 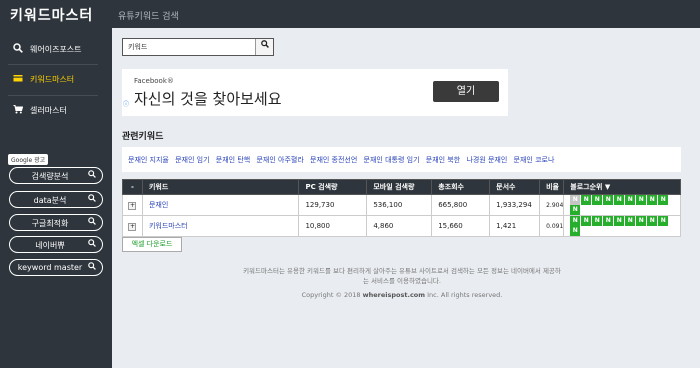 What do you see at coordinates (315, 92) in the screenshot?
I see `ad-banner: Facebook® 자신의 것을 찾아보세요 열기 ⓘ` at bounding box center [315, 92].